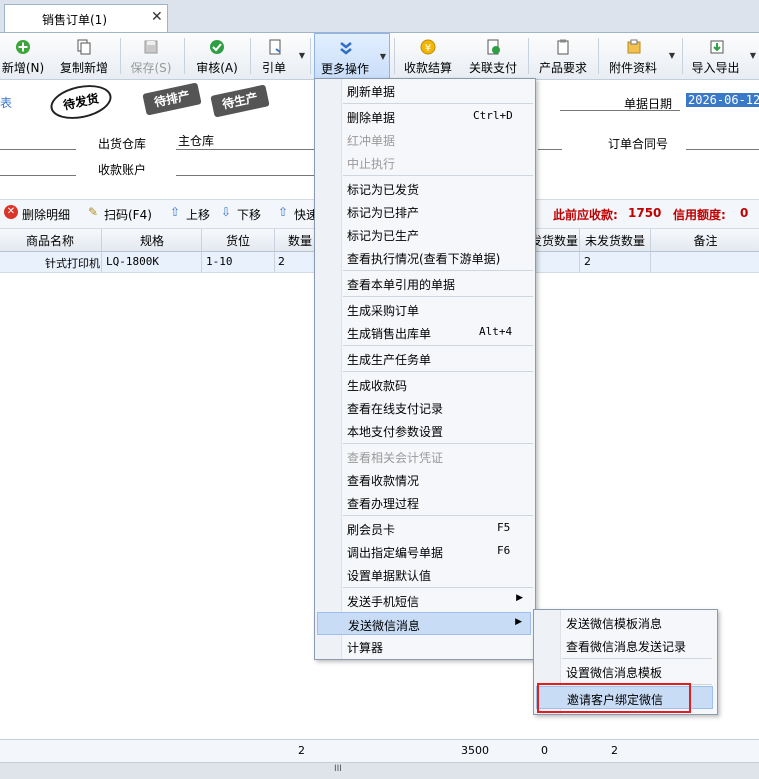 The height and width of the screenshot is (779, 759). Describe the element at coordinates (86, 18) in the screenshot. I see `tab-sales-order: 销售订单(1) ✕` at that location.